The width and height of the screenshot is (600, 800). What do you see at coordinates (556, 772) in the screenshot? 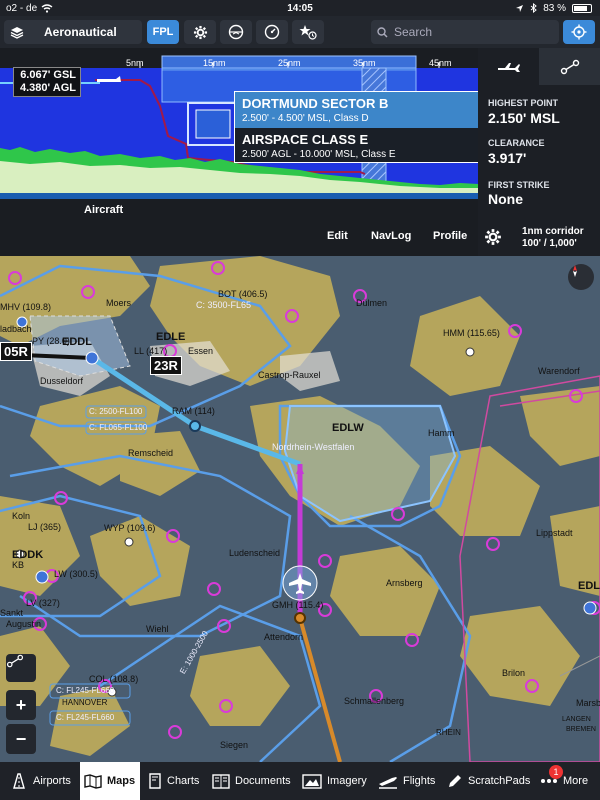
I see `more-badge: 1` at bounding box center [556, 772].